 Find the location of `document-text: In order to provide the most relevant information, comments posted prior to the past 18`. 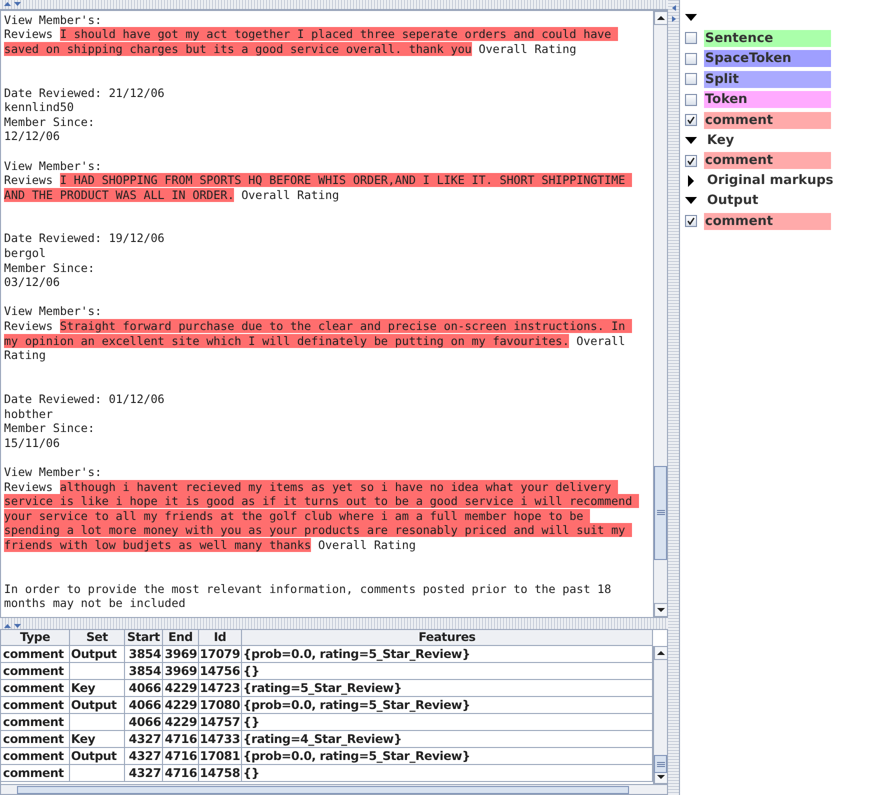

document-text: In order to provide the most relevant information, comments posted prior to the past 18 is located at coordinates (308, 589).